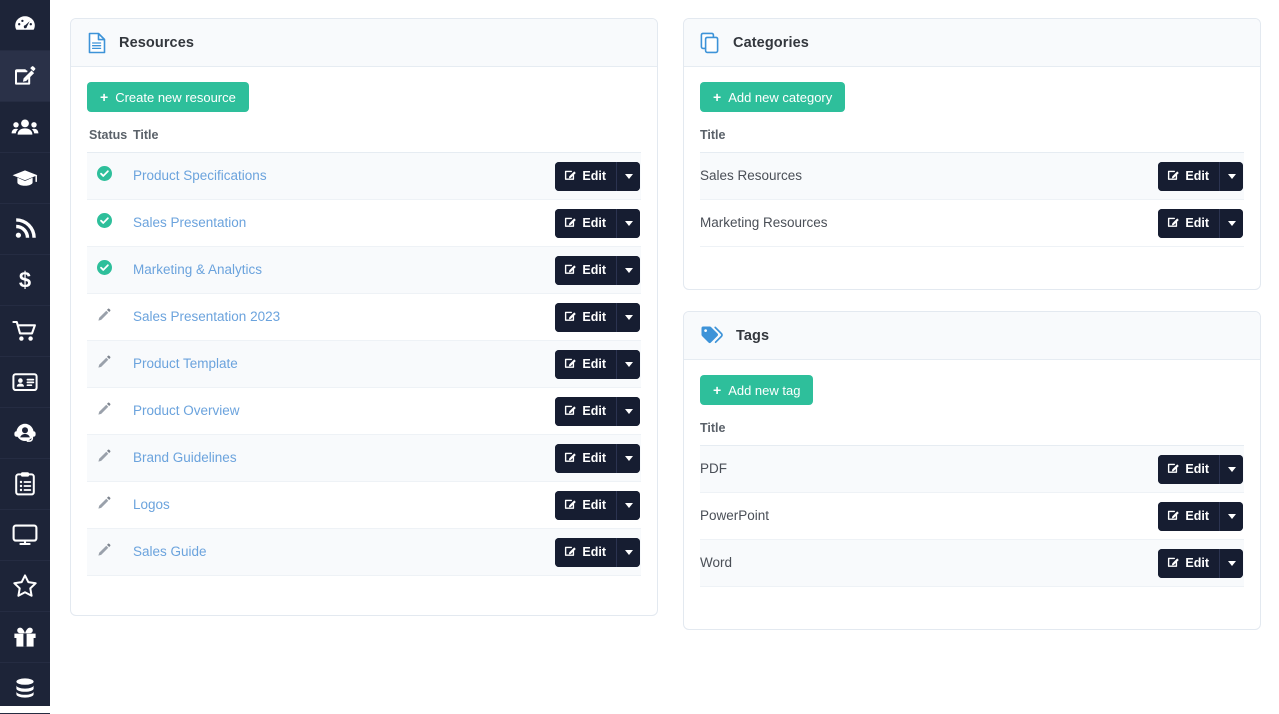 Image resolution: width=1279 pixels, height=714 pixels. I want to click on sidebar-item-dashboard, so click(25, 25).